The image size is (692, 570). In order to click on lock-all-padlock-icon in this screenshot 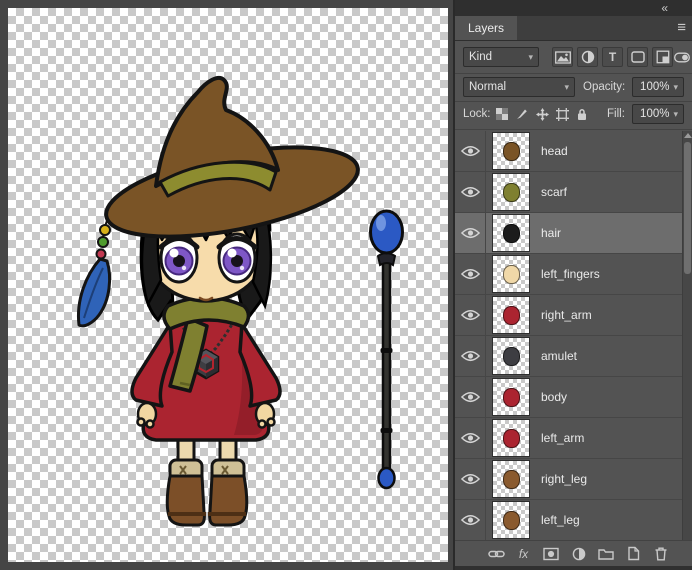, I will do `click(582, 114)`.